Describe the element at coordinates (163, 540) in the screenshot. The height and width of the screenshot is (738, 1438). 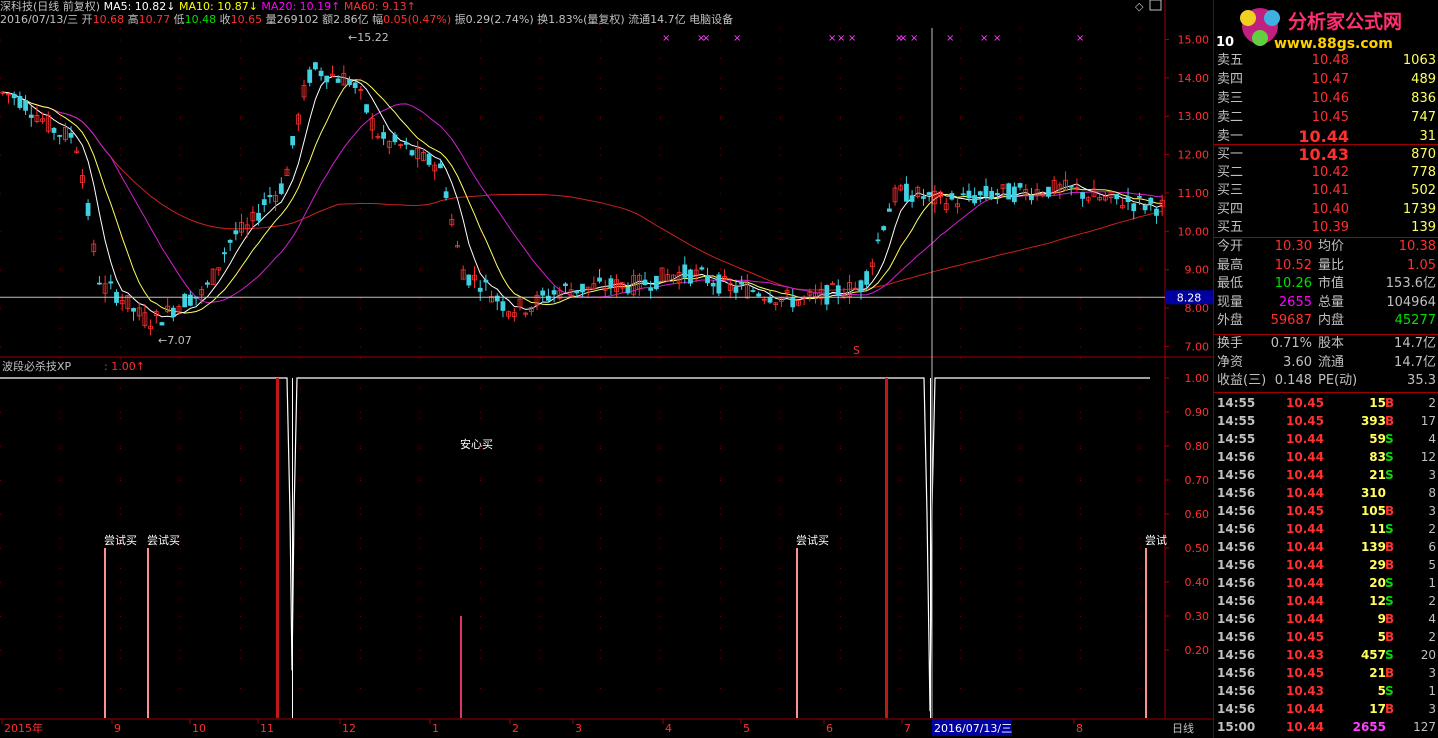
I see `try-buy-label: 尝试买` at that location.